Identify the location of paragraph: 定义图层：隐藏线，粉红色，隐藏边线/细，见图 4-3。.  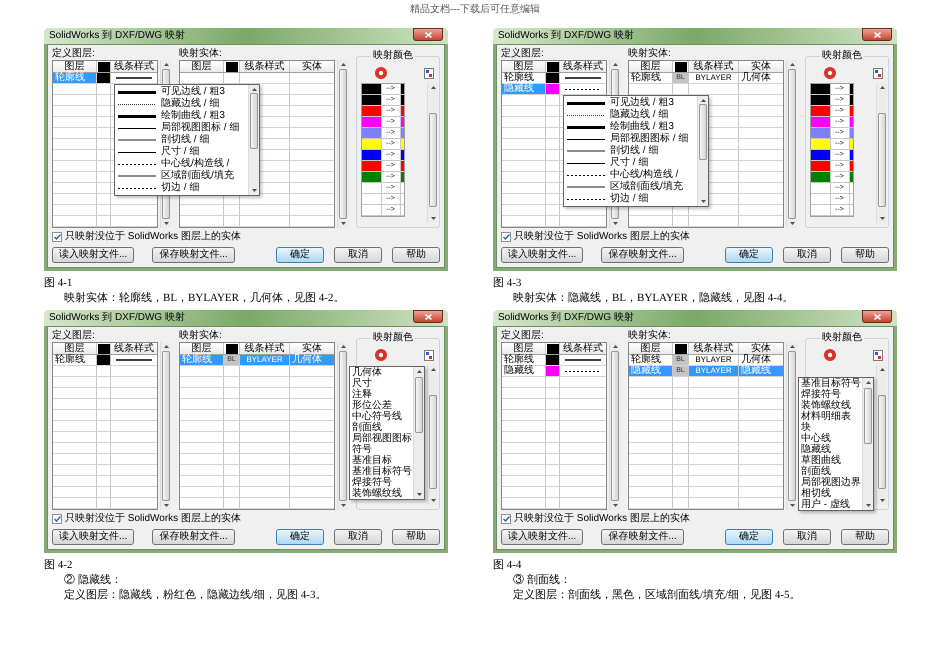
(195, 595).